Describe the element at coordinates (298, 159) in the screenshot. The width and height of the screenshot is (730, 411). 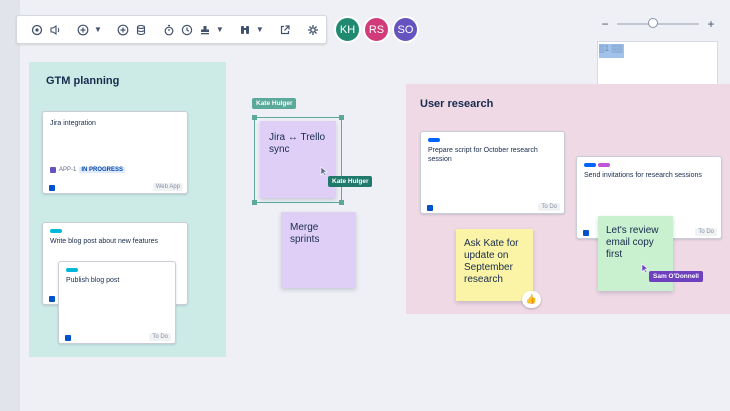
I see `sticky-jira-trello-sync: Jira ↔ Trello sync` at that location.